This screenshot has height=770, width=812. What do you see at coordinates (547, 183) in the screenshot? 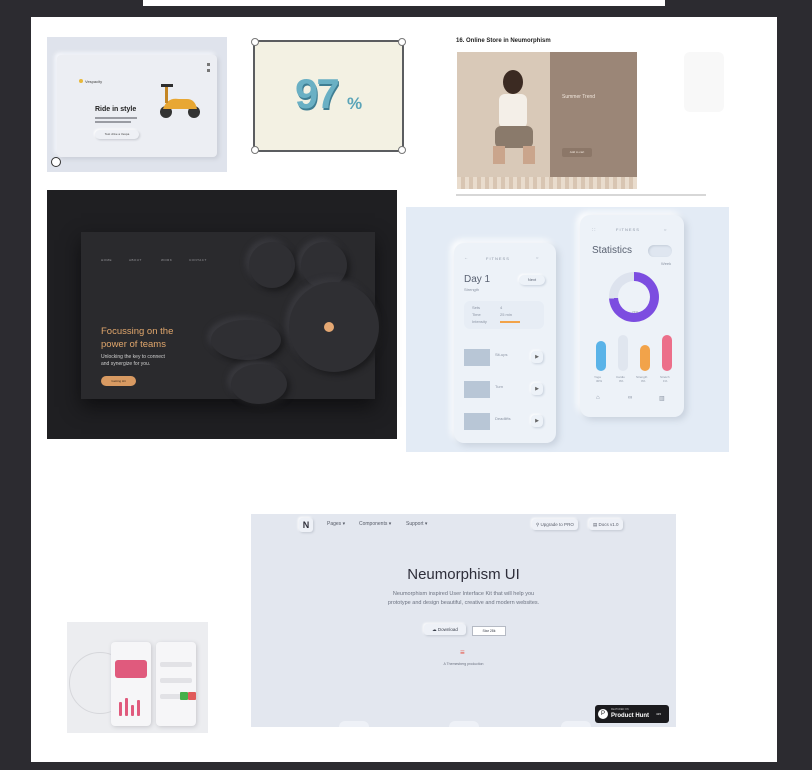
I see `wave-pattern` at bounding box center [547, 183].